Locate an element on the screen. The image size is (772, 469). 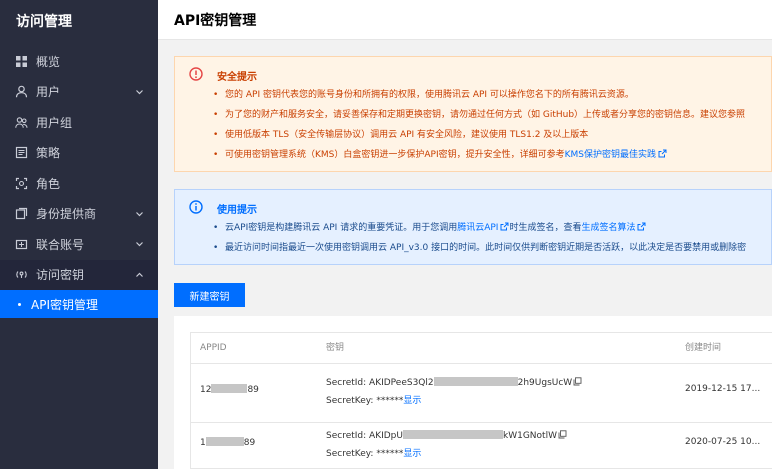
sidebar-item-overview: 概览 is located at coordinates (79, 61).